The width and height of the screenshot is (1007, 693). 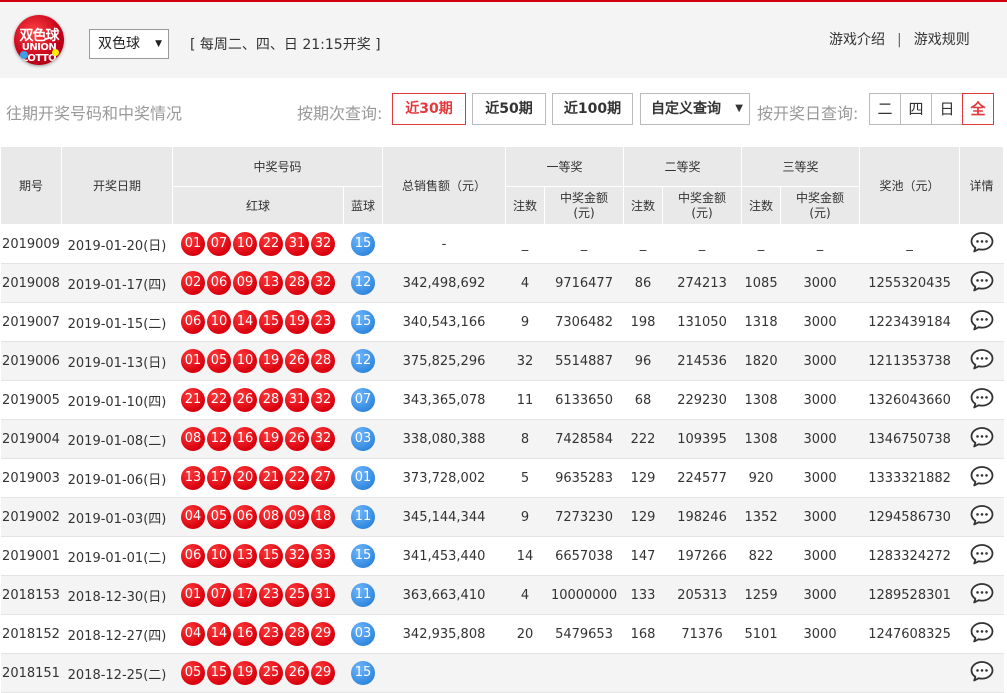 I want to click on prize2-amount-cell: 214536, so click(x=702, y=361).